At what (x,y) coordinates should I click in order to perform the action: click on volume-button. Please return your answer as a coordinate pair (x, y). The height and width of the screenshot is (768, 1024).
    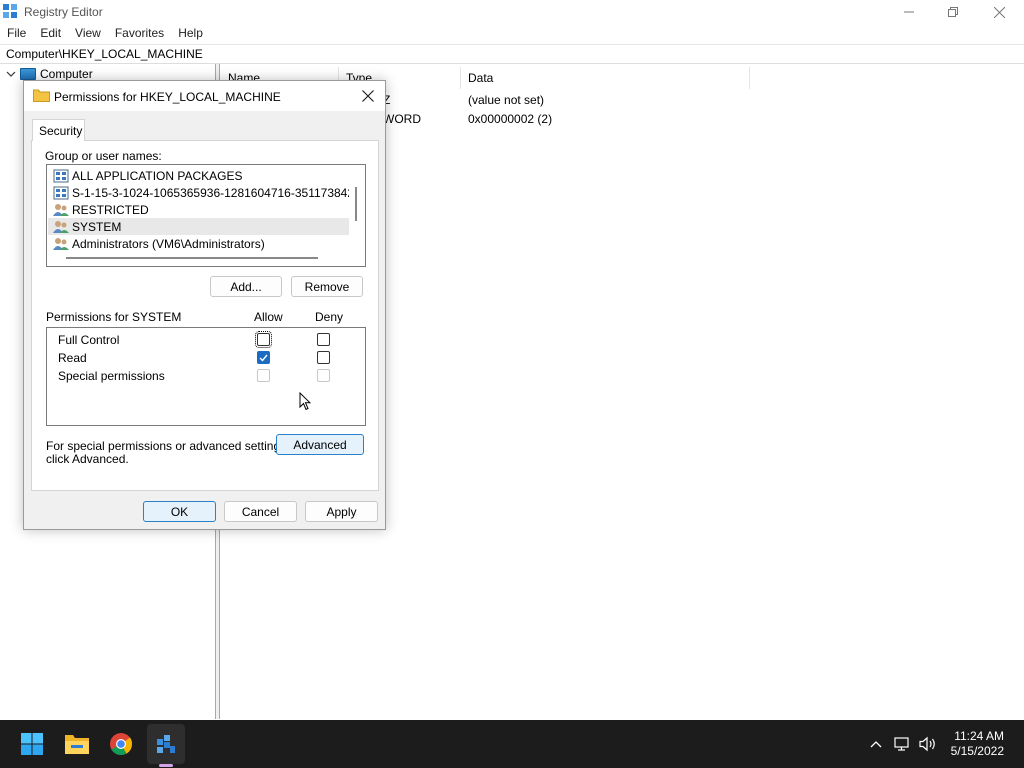
    Looking at the image, I should click on (928, 744).